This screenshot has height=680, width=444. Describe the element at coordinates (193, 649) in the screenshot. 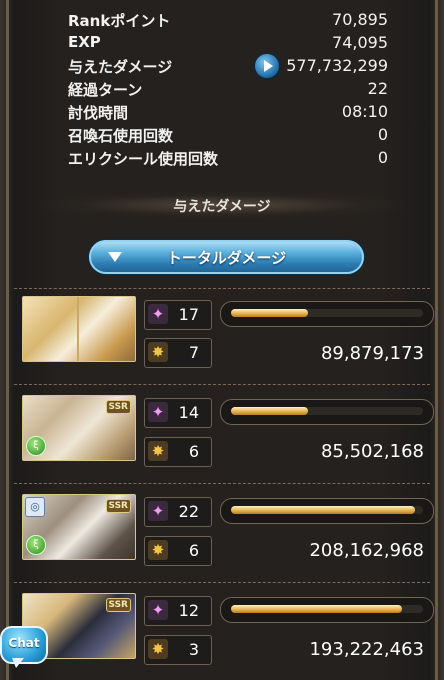

I see `chain-count: 3` at that location.